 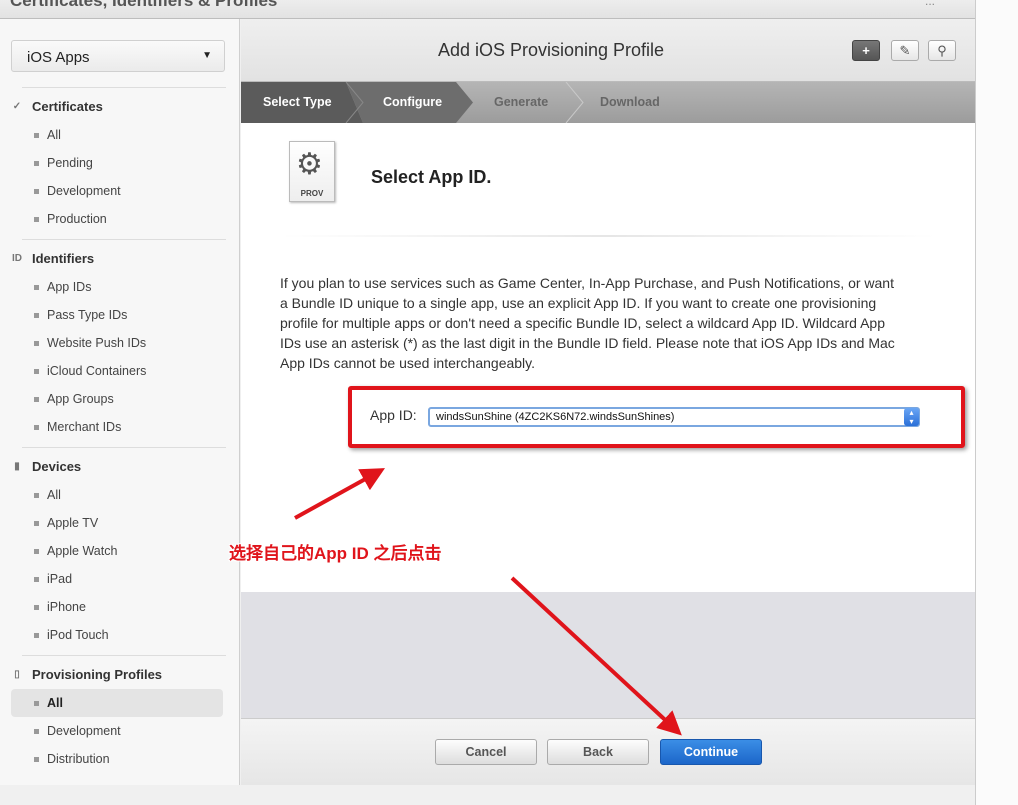 What do you see at coordinates (120, 259) in the screenshot?
I see `sidebar-section-header: ID Identifiers` at bounding box center [120, 259].